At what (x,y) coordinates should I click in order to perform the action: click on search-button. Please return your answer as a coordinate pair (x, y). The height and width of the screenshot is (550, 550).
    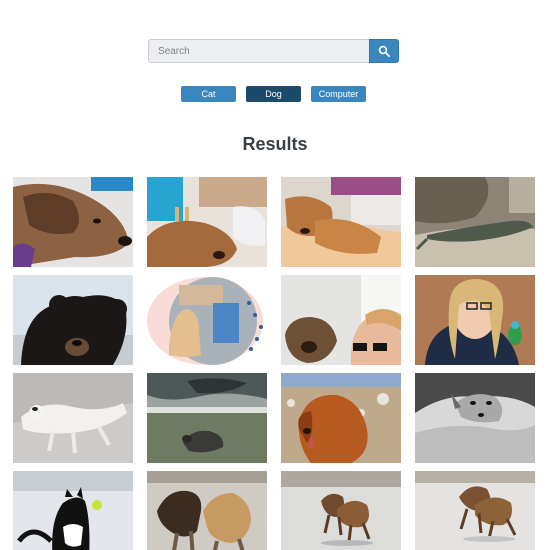
    Looking at the image, I should click on (384, 51).